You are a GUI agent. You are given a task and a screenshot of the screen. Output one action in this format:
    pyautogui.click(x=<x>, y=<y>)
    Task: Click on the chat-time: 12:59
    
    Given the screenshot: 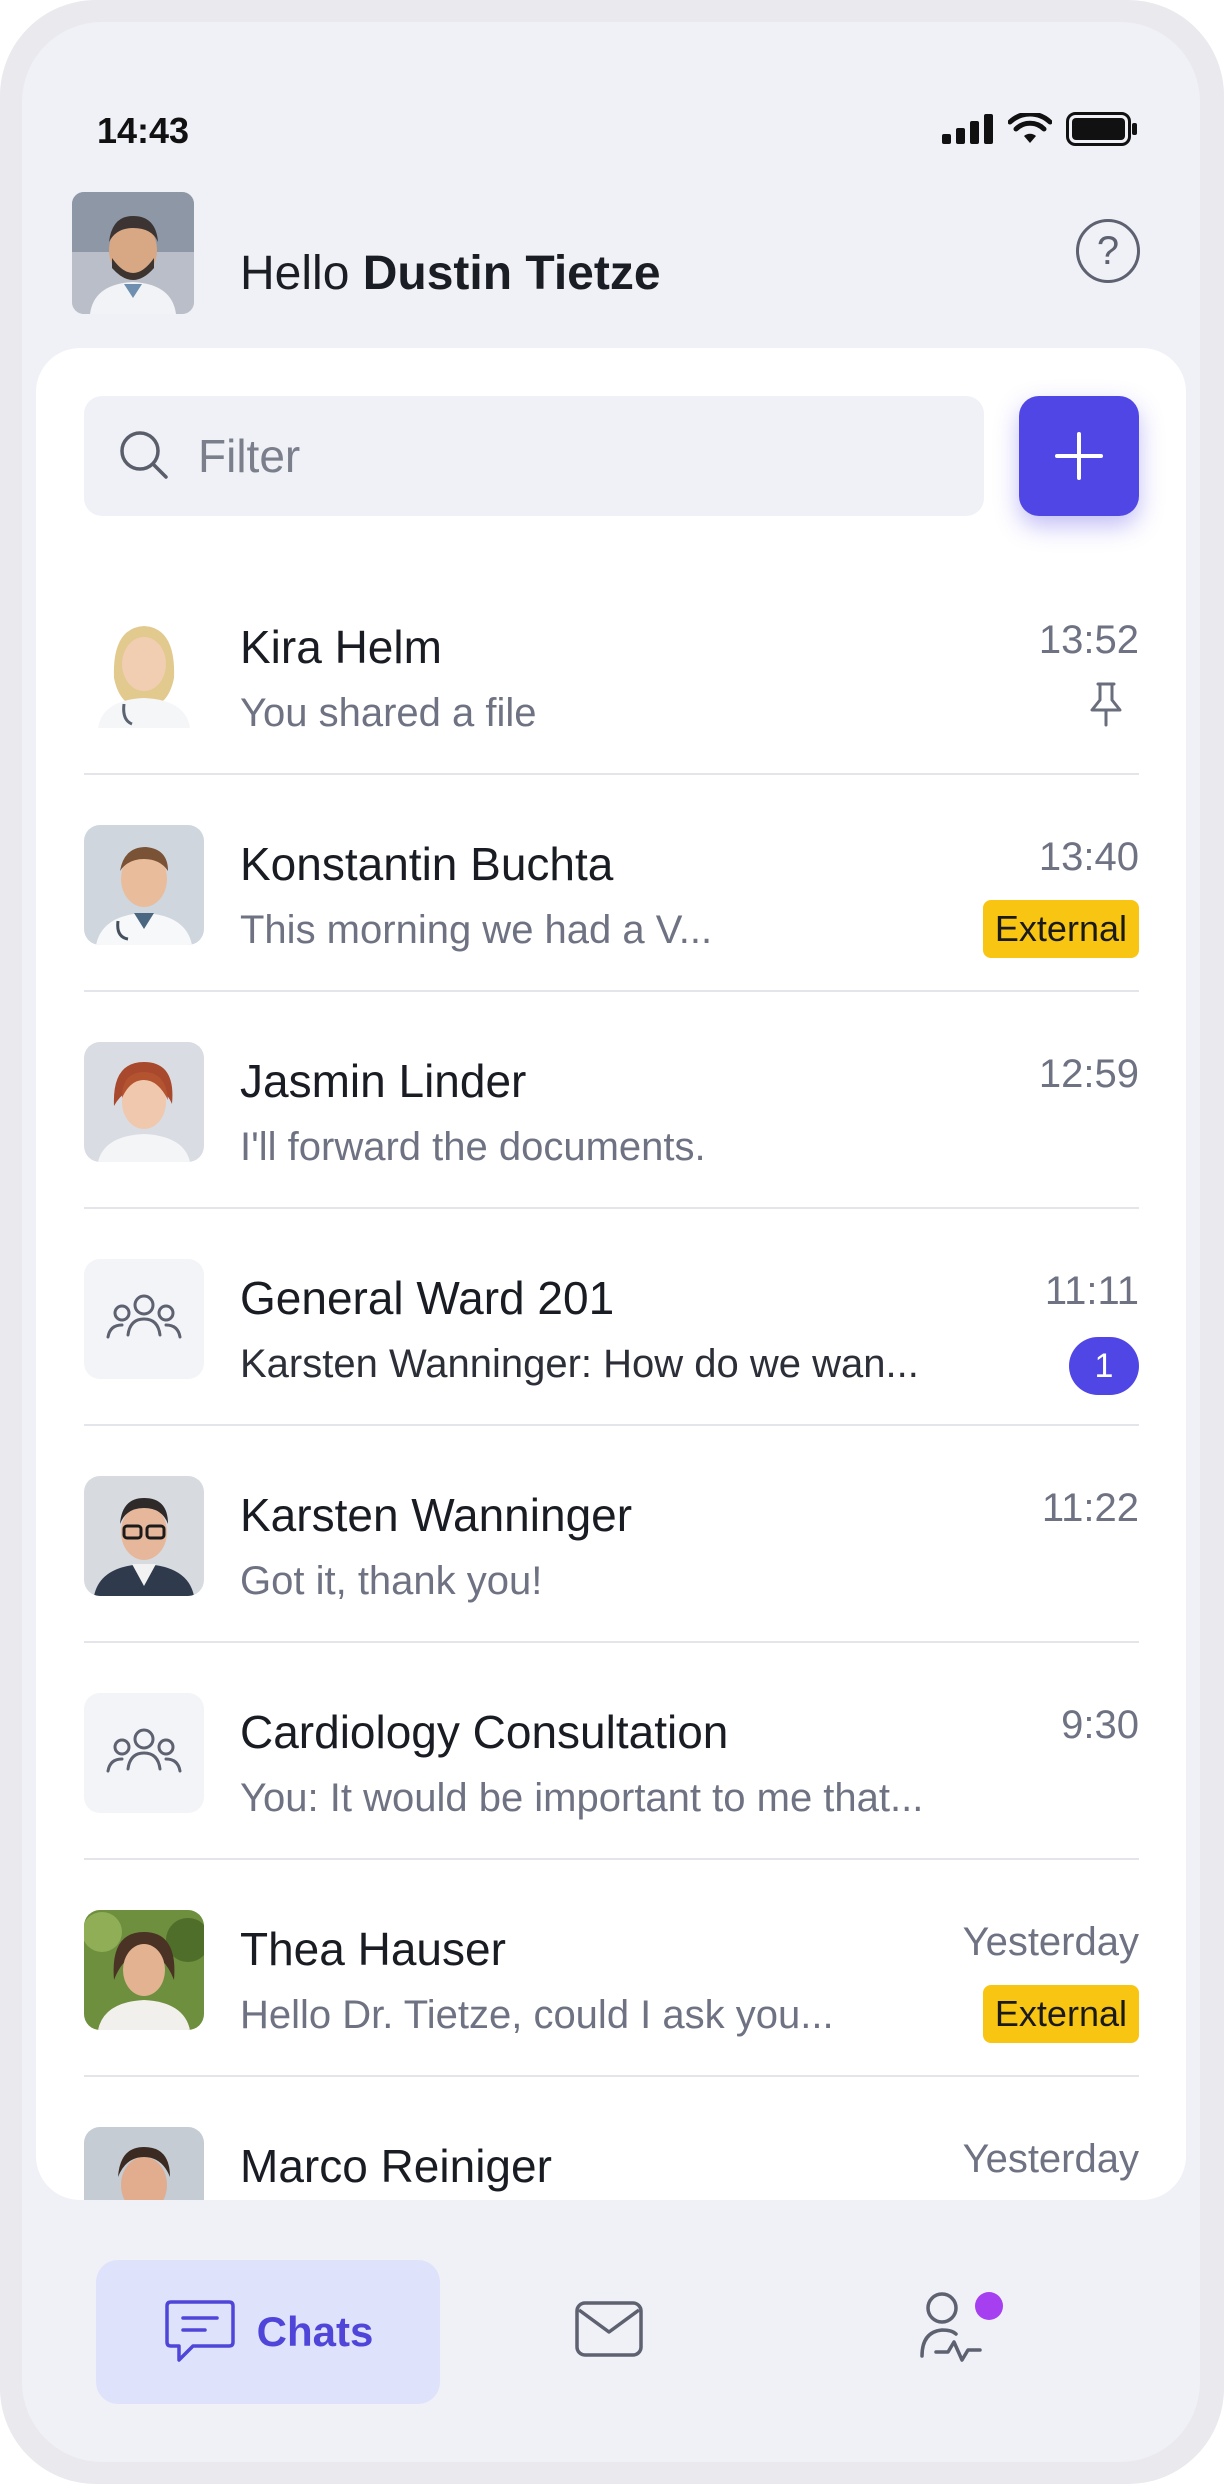 What is the action you would take?
    pyautogui.click(x=1088, y=1074)
    